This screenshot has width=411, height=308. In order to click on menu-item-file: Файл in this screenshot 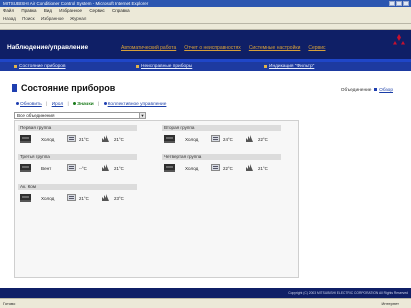, I will do `click(8, 10)`.